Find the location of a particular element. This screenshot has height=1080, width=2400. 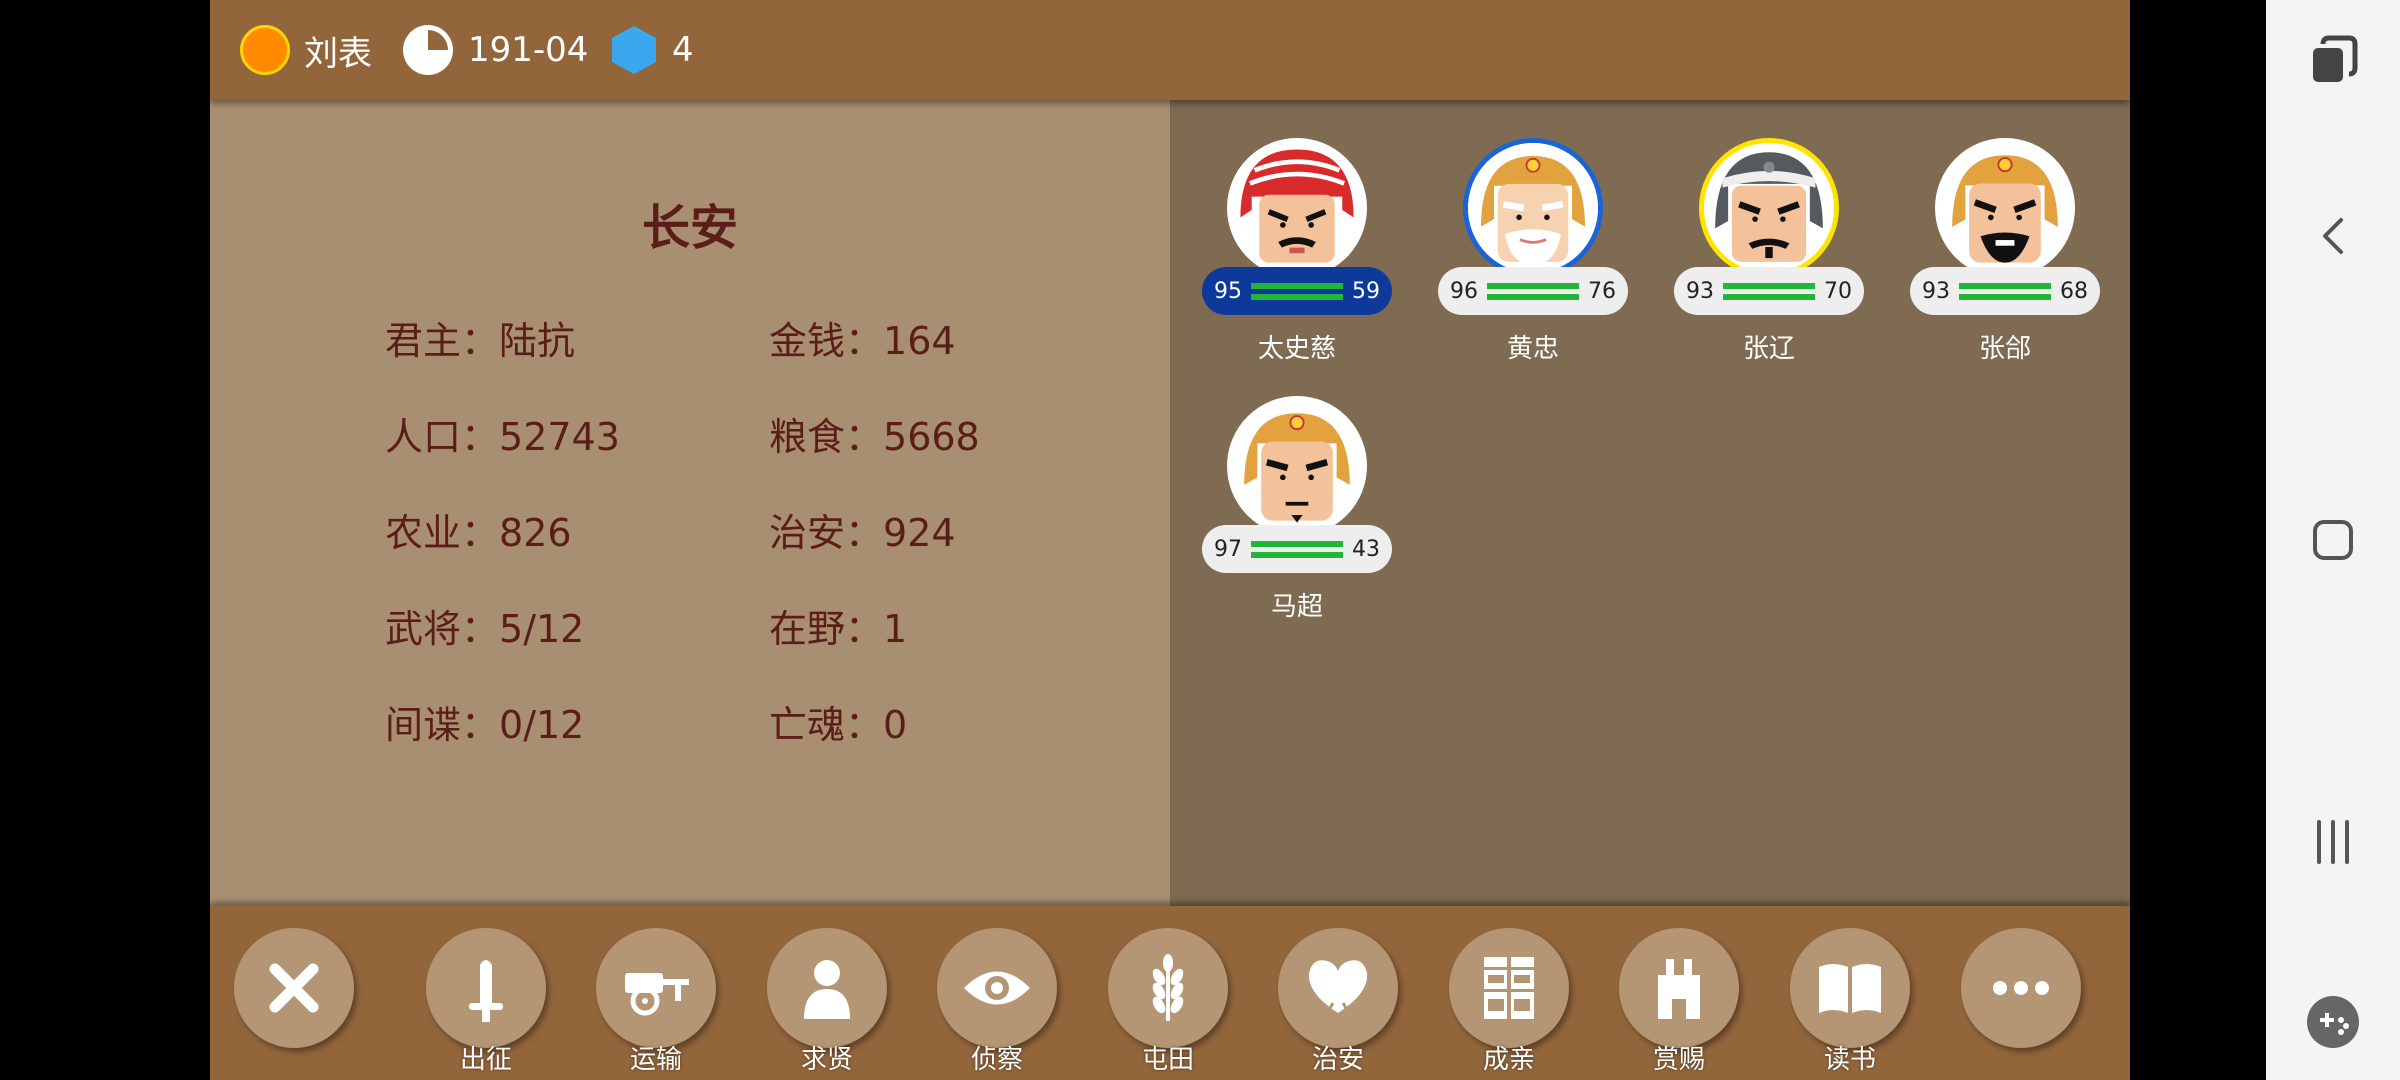

gem-indicator: 4 is located at coordinates (652, 50).